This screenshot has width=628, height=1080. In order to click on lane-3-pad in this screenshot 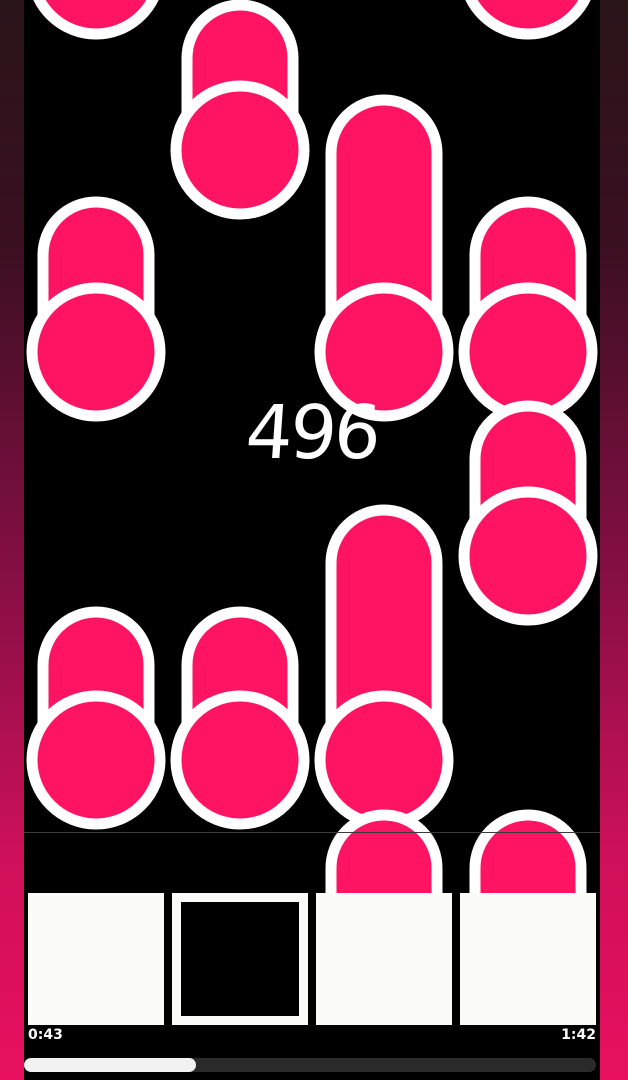, I will do `click(384, 959)`.